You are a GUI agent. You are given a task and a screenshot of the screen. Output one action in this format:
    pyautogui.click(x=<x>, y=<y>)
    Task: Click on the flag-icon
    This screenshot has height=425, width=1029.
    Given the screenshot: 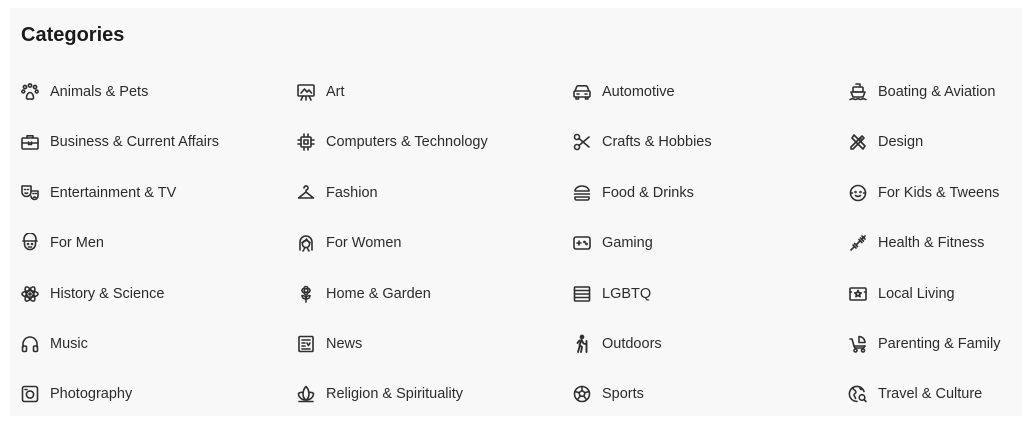 What is the action you would take?
    pyautogui.click(x=582, y=294)
    